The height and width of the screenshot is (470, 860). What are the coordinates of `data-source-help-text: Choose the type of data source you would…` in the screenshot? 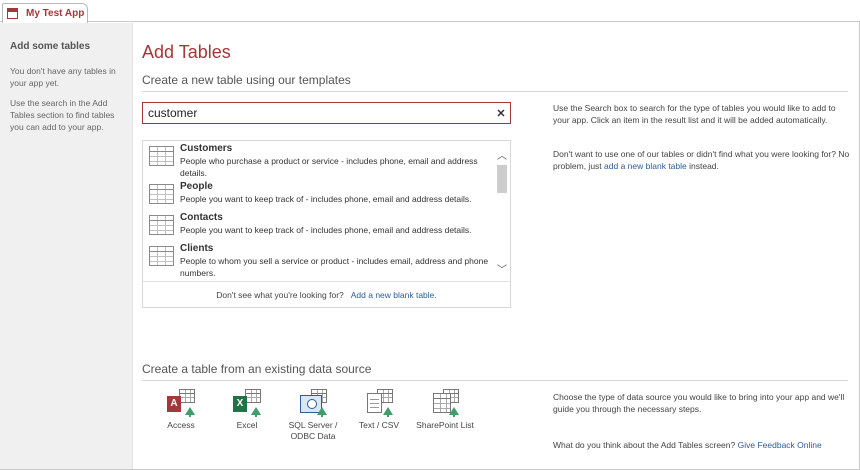 It's located at (699, 403).